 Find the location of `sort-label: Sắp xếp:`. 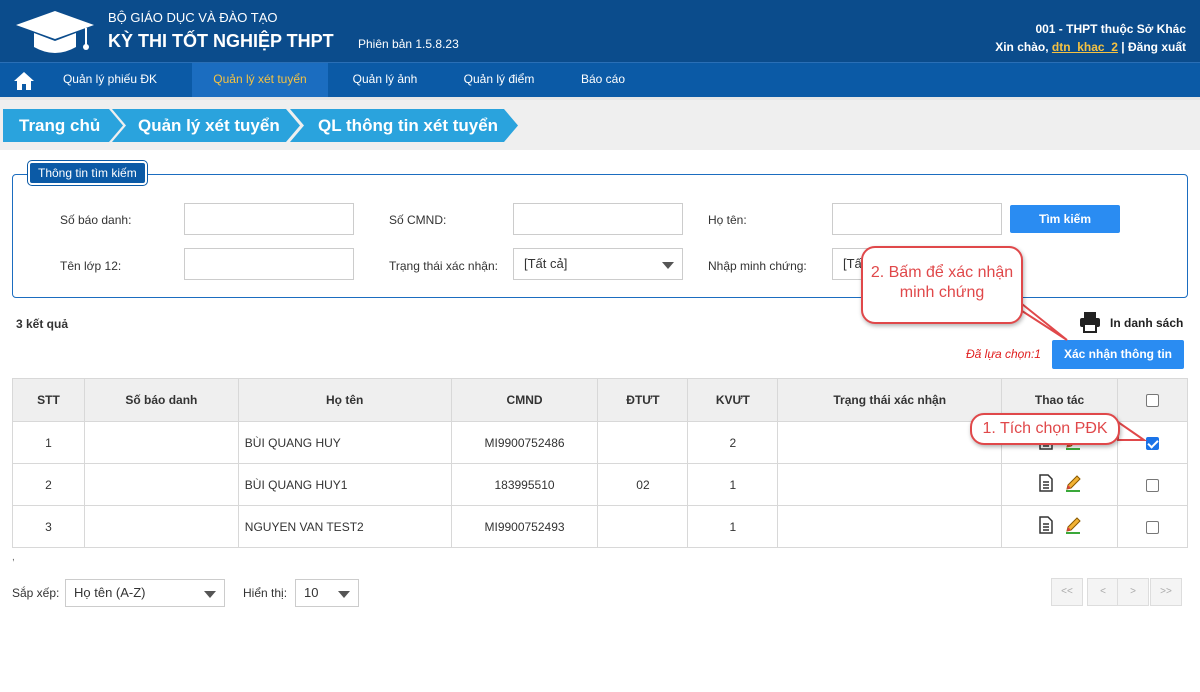

sort-label: Sắp xếp: is located at coordinates (36, 593).